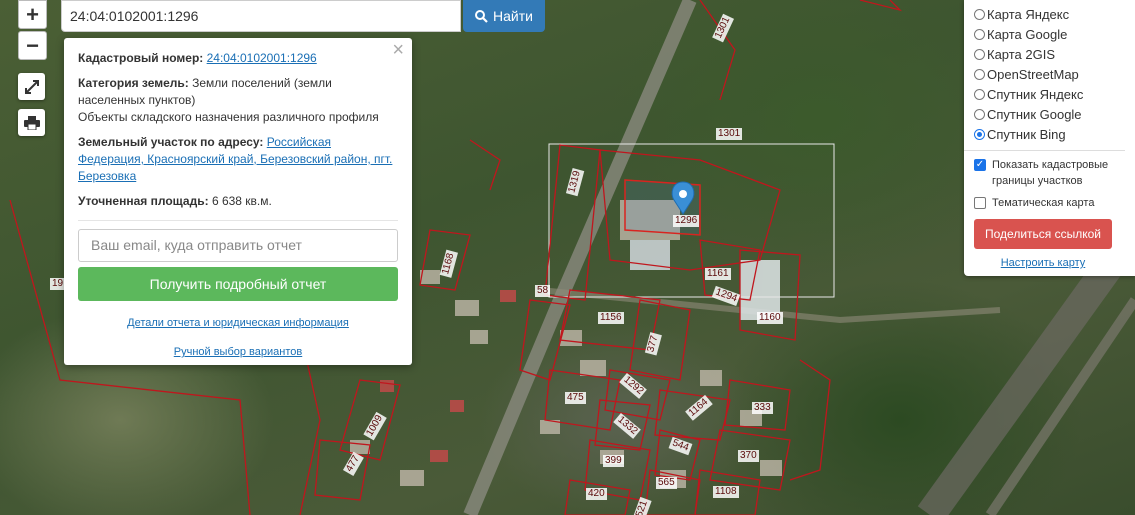  I want to click on layer-option-google-map: Карта Google, so click(1054, 34).